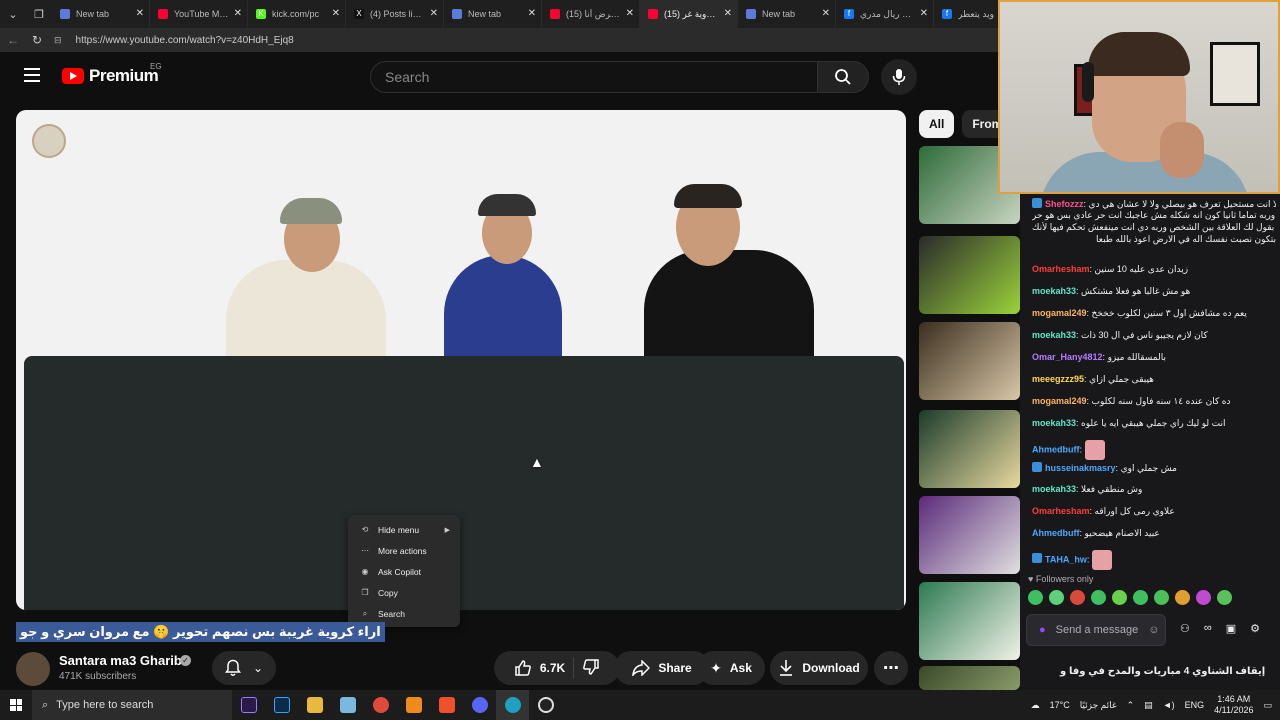 The height and width of the screenshot is (720, 1280). What do you see at coordinates (32, 75) in the screenshot?
I see `menu-icon` at bounding box center [32, 75].